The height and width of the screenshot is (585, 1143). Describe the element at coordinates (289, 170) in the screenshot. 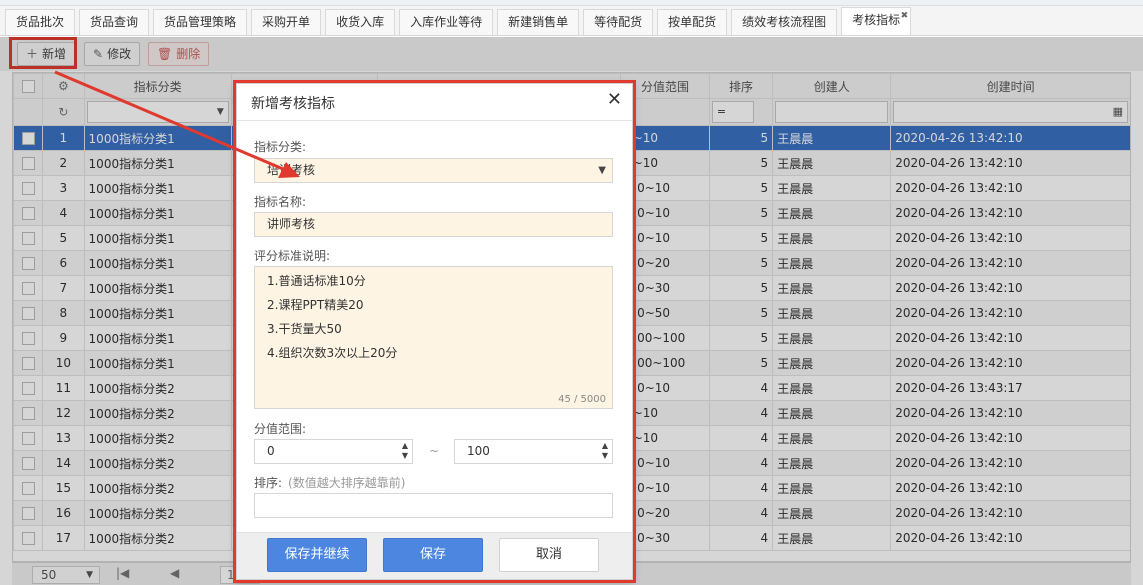

I see `arrow-head` at that location.